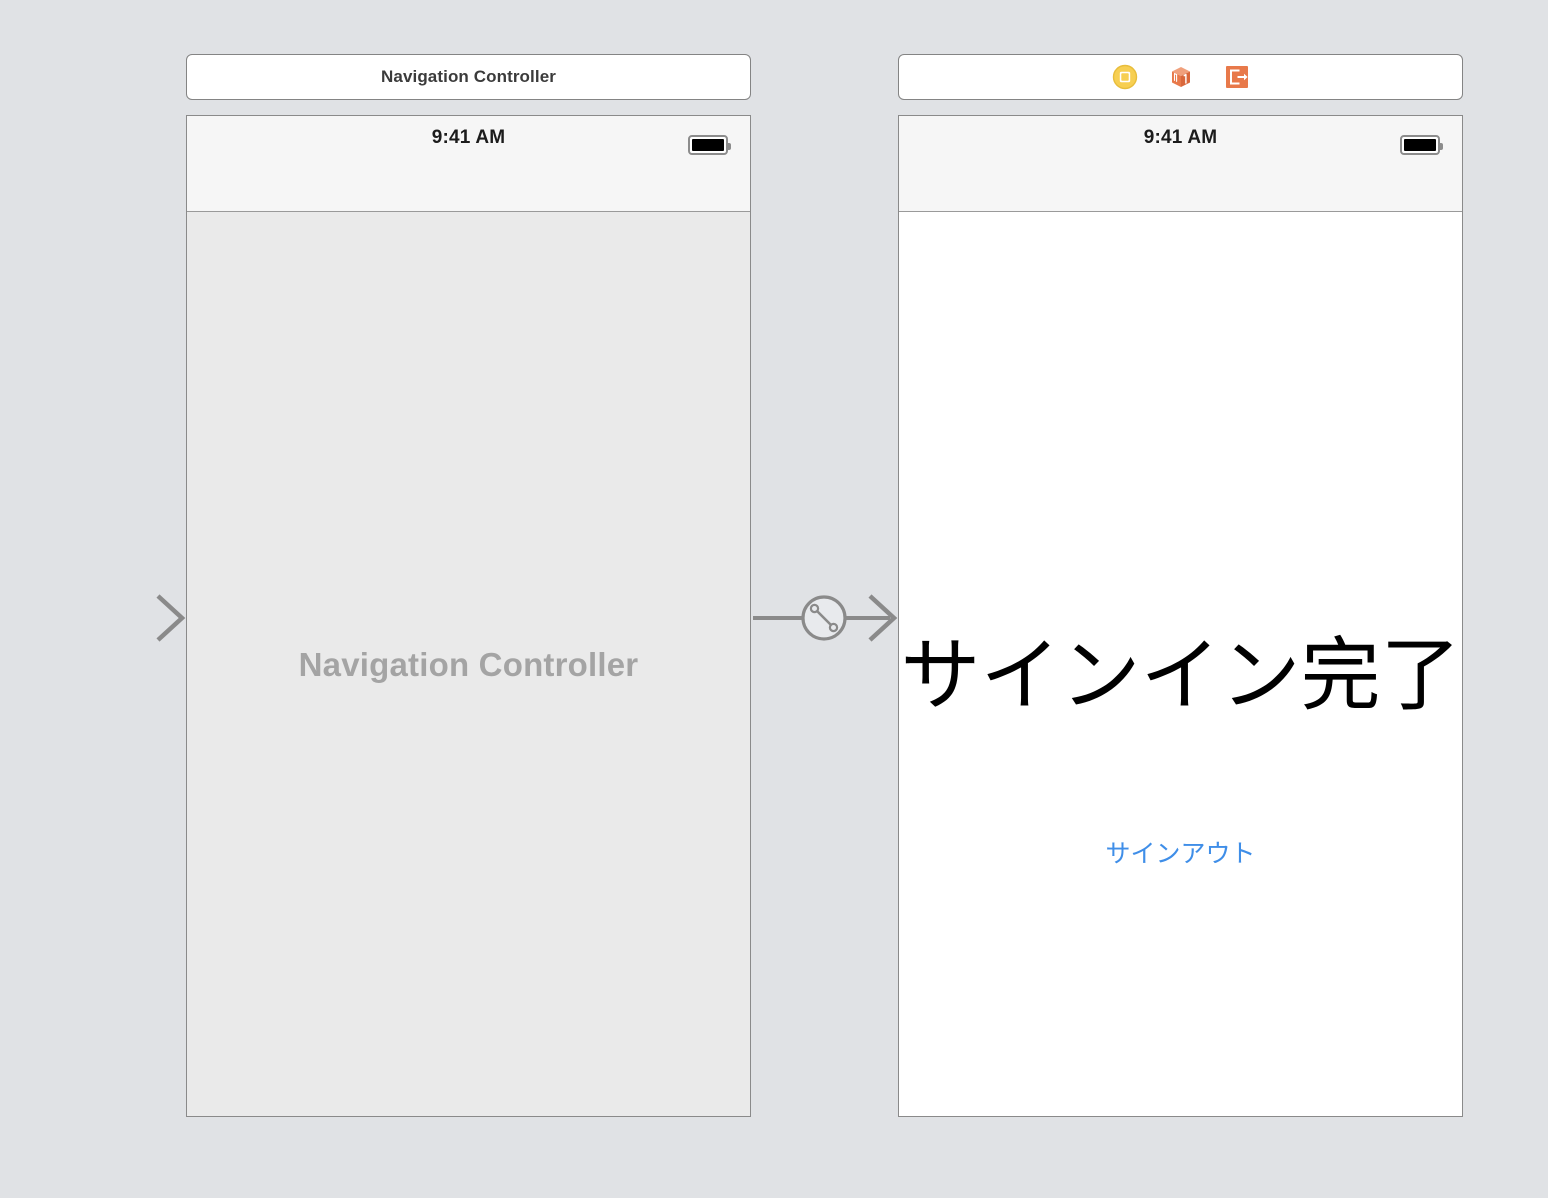 The height and width of the screenshot is (1198, 1548). I want to click on first-responder-icon, so click(1181, 77).